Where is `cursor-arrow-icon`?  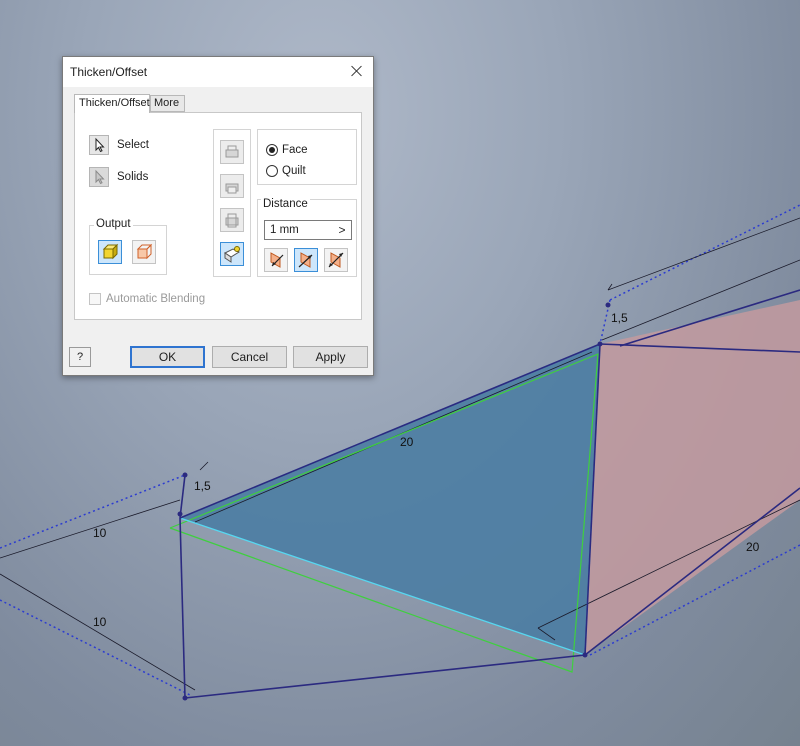
cursor-arrow-icon is located at coordinates (100, 145).